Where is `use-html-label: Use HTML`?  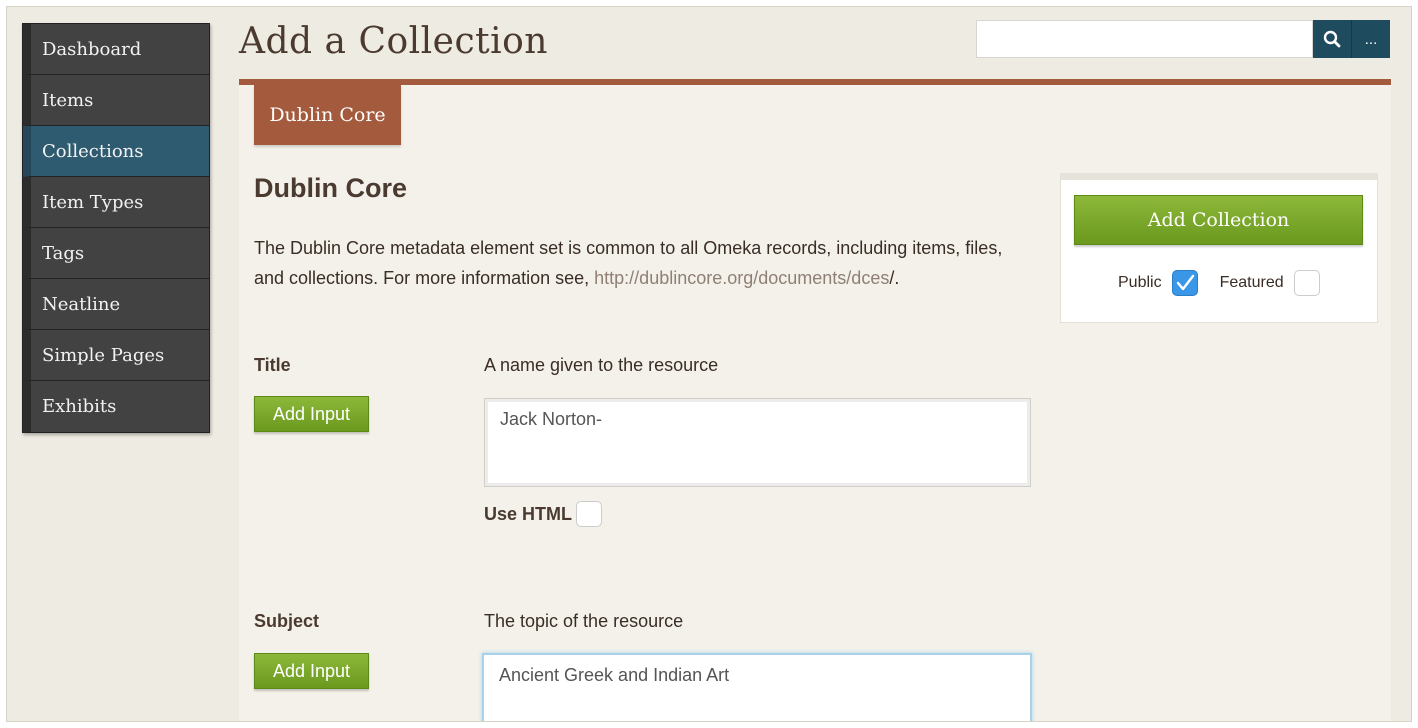 use-html-label: Use HTML is located at coordinates (528, 513).